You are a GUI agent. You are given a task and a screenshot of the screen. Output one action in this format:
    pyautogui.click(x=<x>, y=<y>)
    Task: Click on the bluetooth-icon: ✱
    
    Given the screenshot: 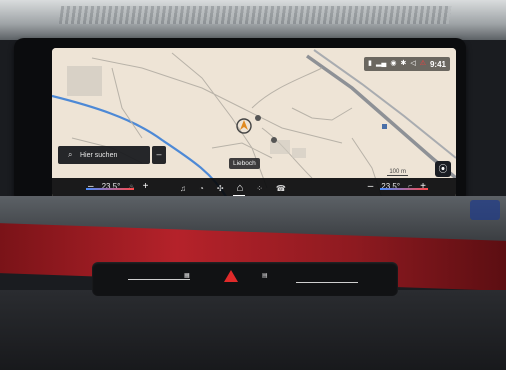 What is the action you would take?
    pyautogui.click(x=403, y=63)
    